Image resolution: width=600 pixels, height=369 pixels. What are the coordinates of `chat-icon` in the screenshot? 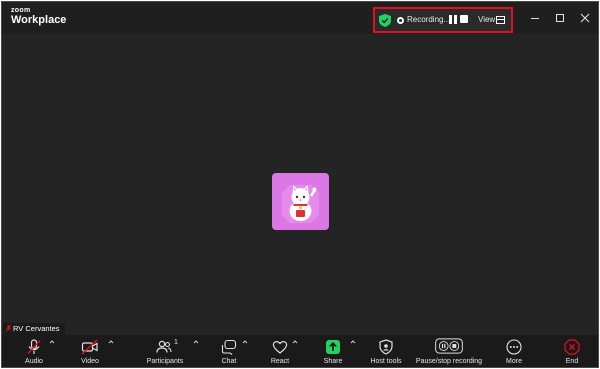 It's located at (229, 347).